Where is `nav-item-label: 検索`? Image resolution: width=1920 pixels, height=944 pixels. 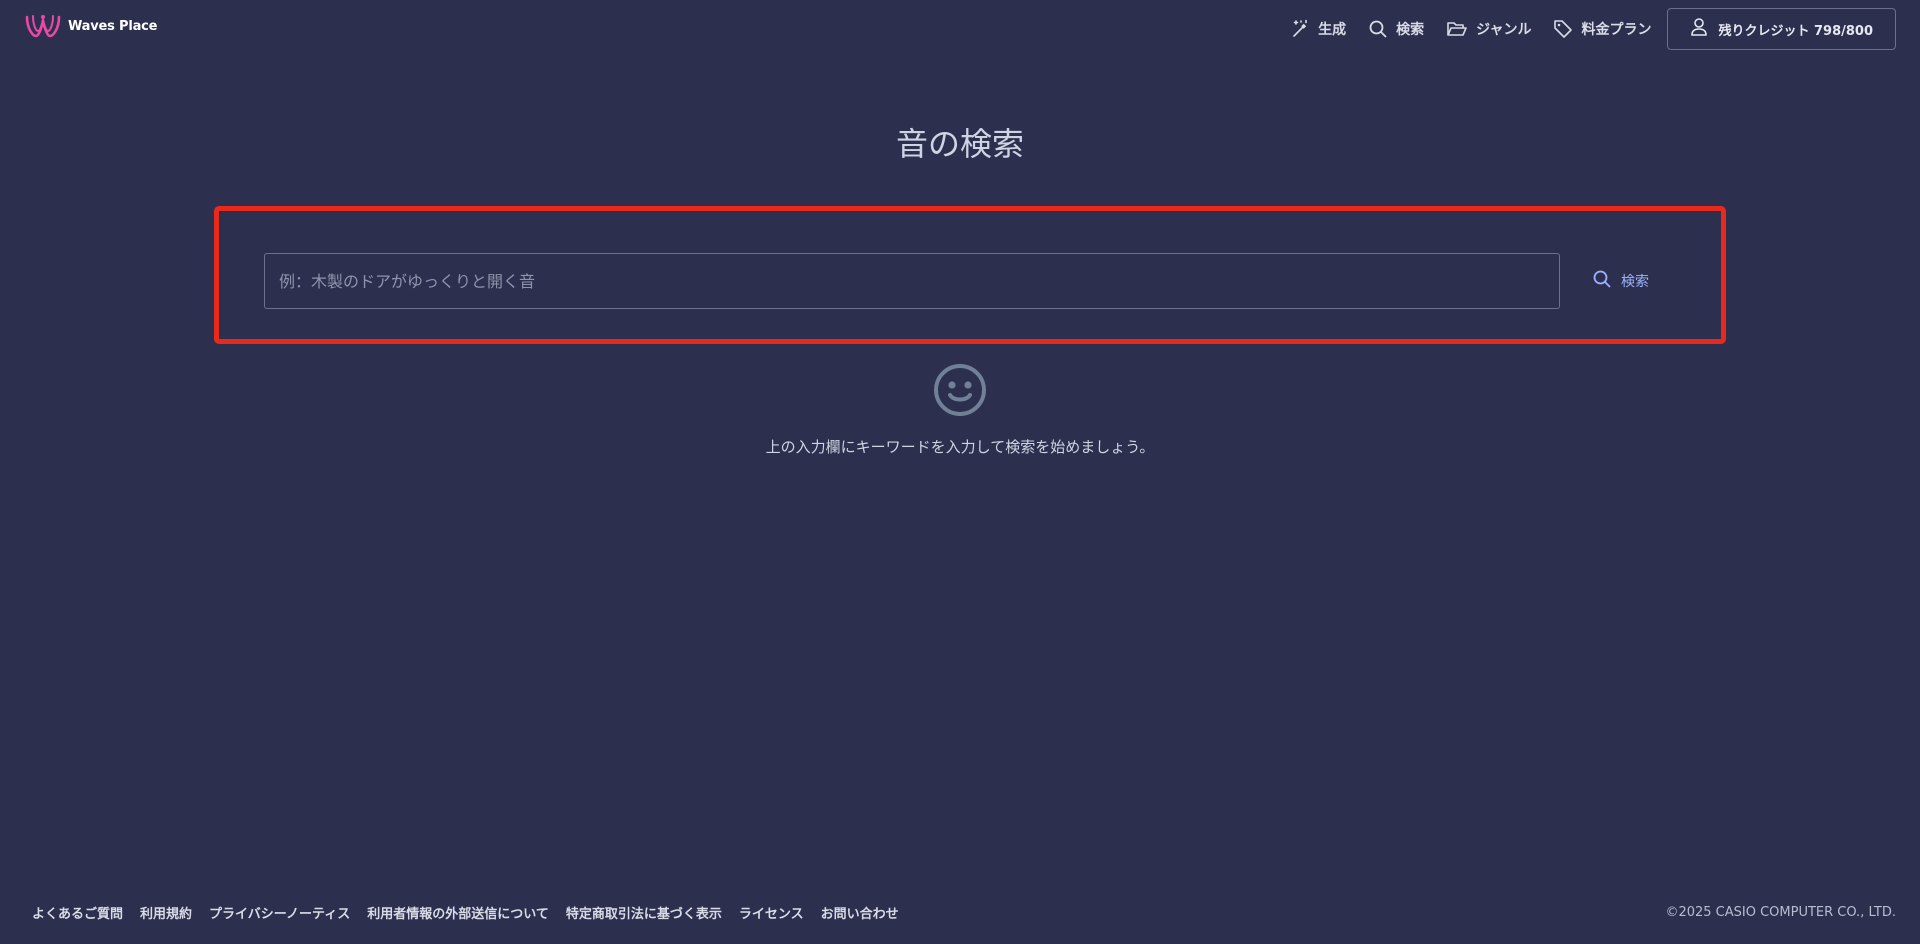 nav-item-label: 検索 is located at coordinates (1410, 30).